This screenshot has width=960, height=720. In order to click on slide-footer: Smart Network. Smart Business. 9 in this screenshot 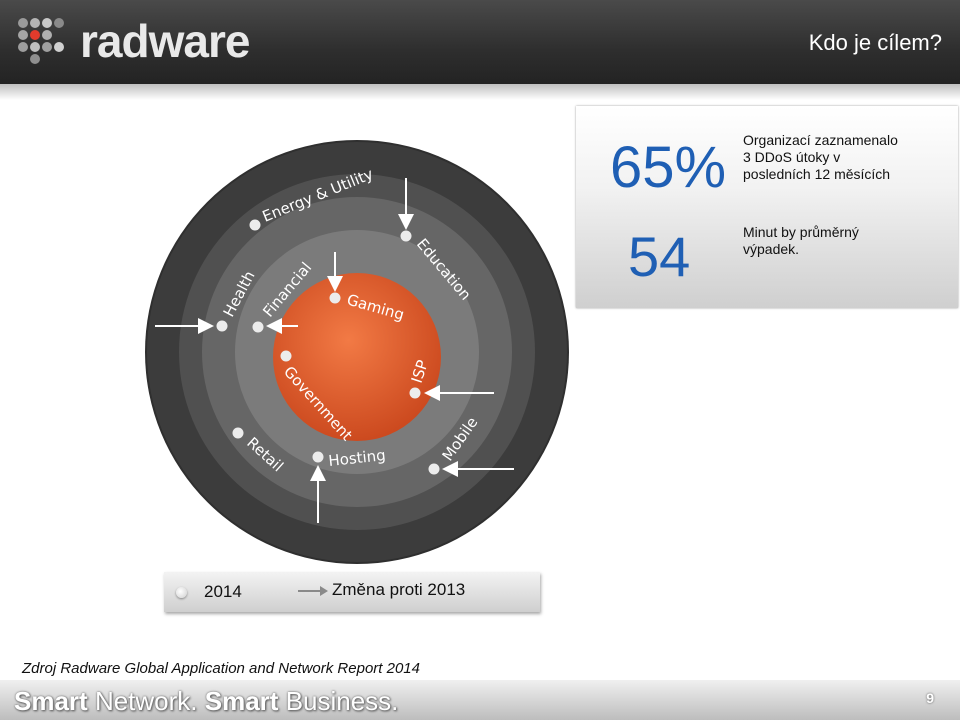, I will do `click(480, 700)`.